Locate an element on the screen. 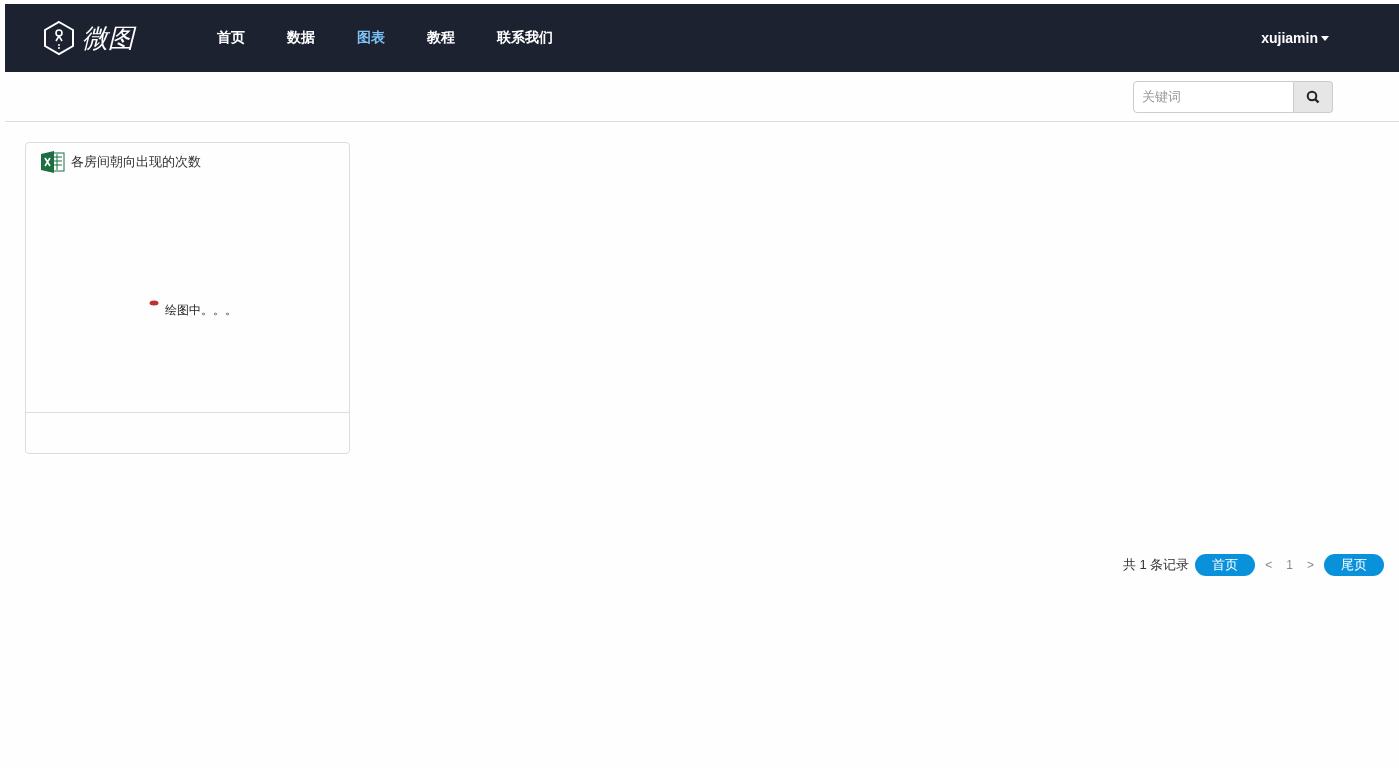  user-menu: xujiamin is located at coordinates (1295, 38).